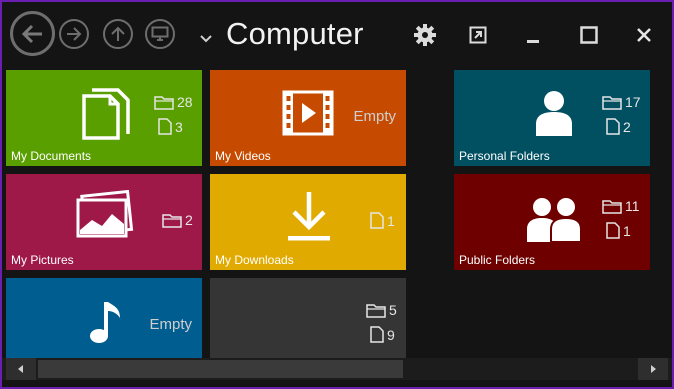 Image resolution: width=674 pixels, height=389 pixels. I want to click on back-button, so click(32, 33).